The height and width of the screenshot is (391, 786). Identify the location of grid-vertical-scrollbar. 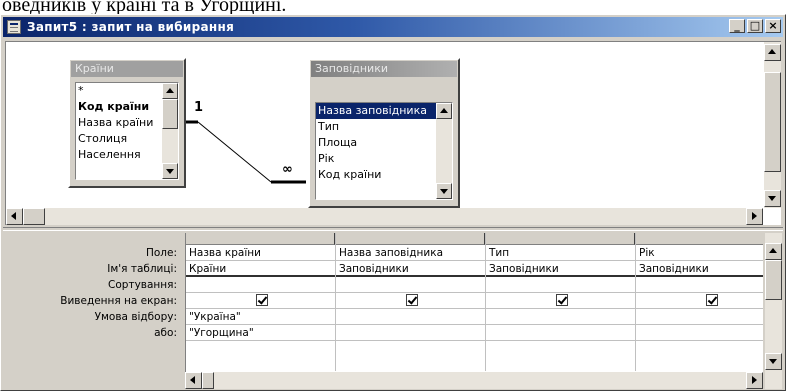
(773, 311).